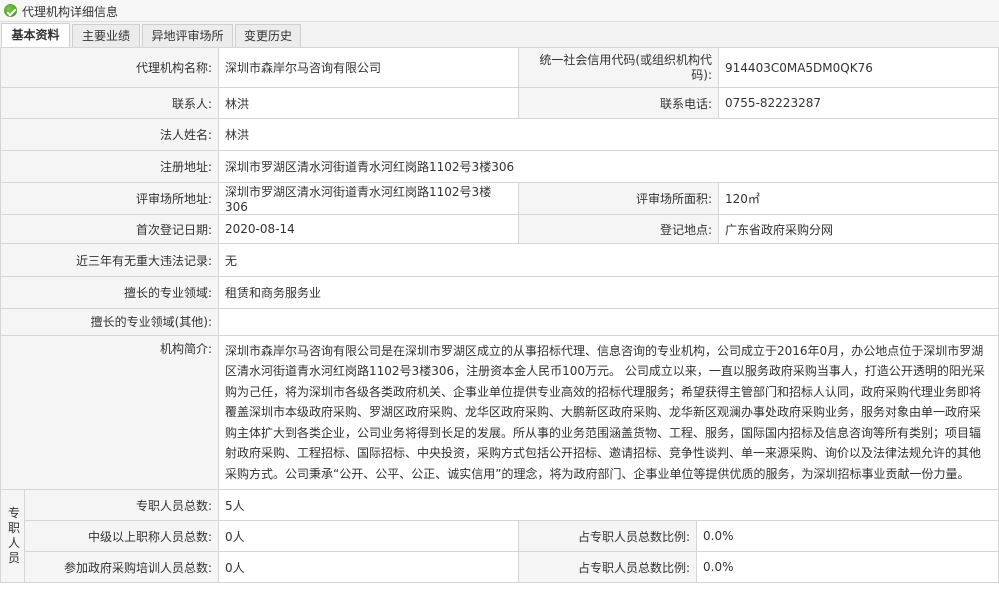 The height and width of the screenshot is (592, 999). What do you see at coordinates (608, 536) in the screenshot?
I see `senior-ratio-label: 占专职人员总数比例:` at bounding box center [608, 536].